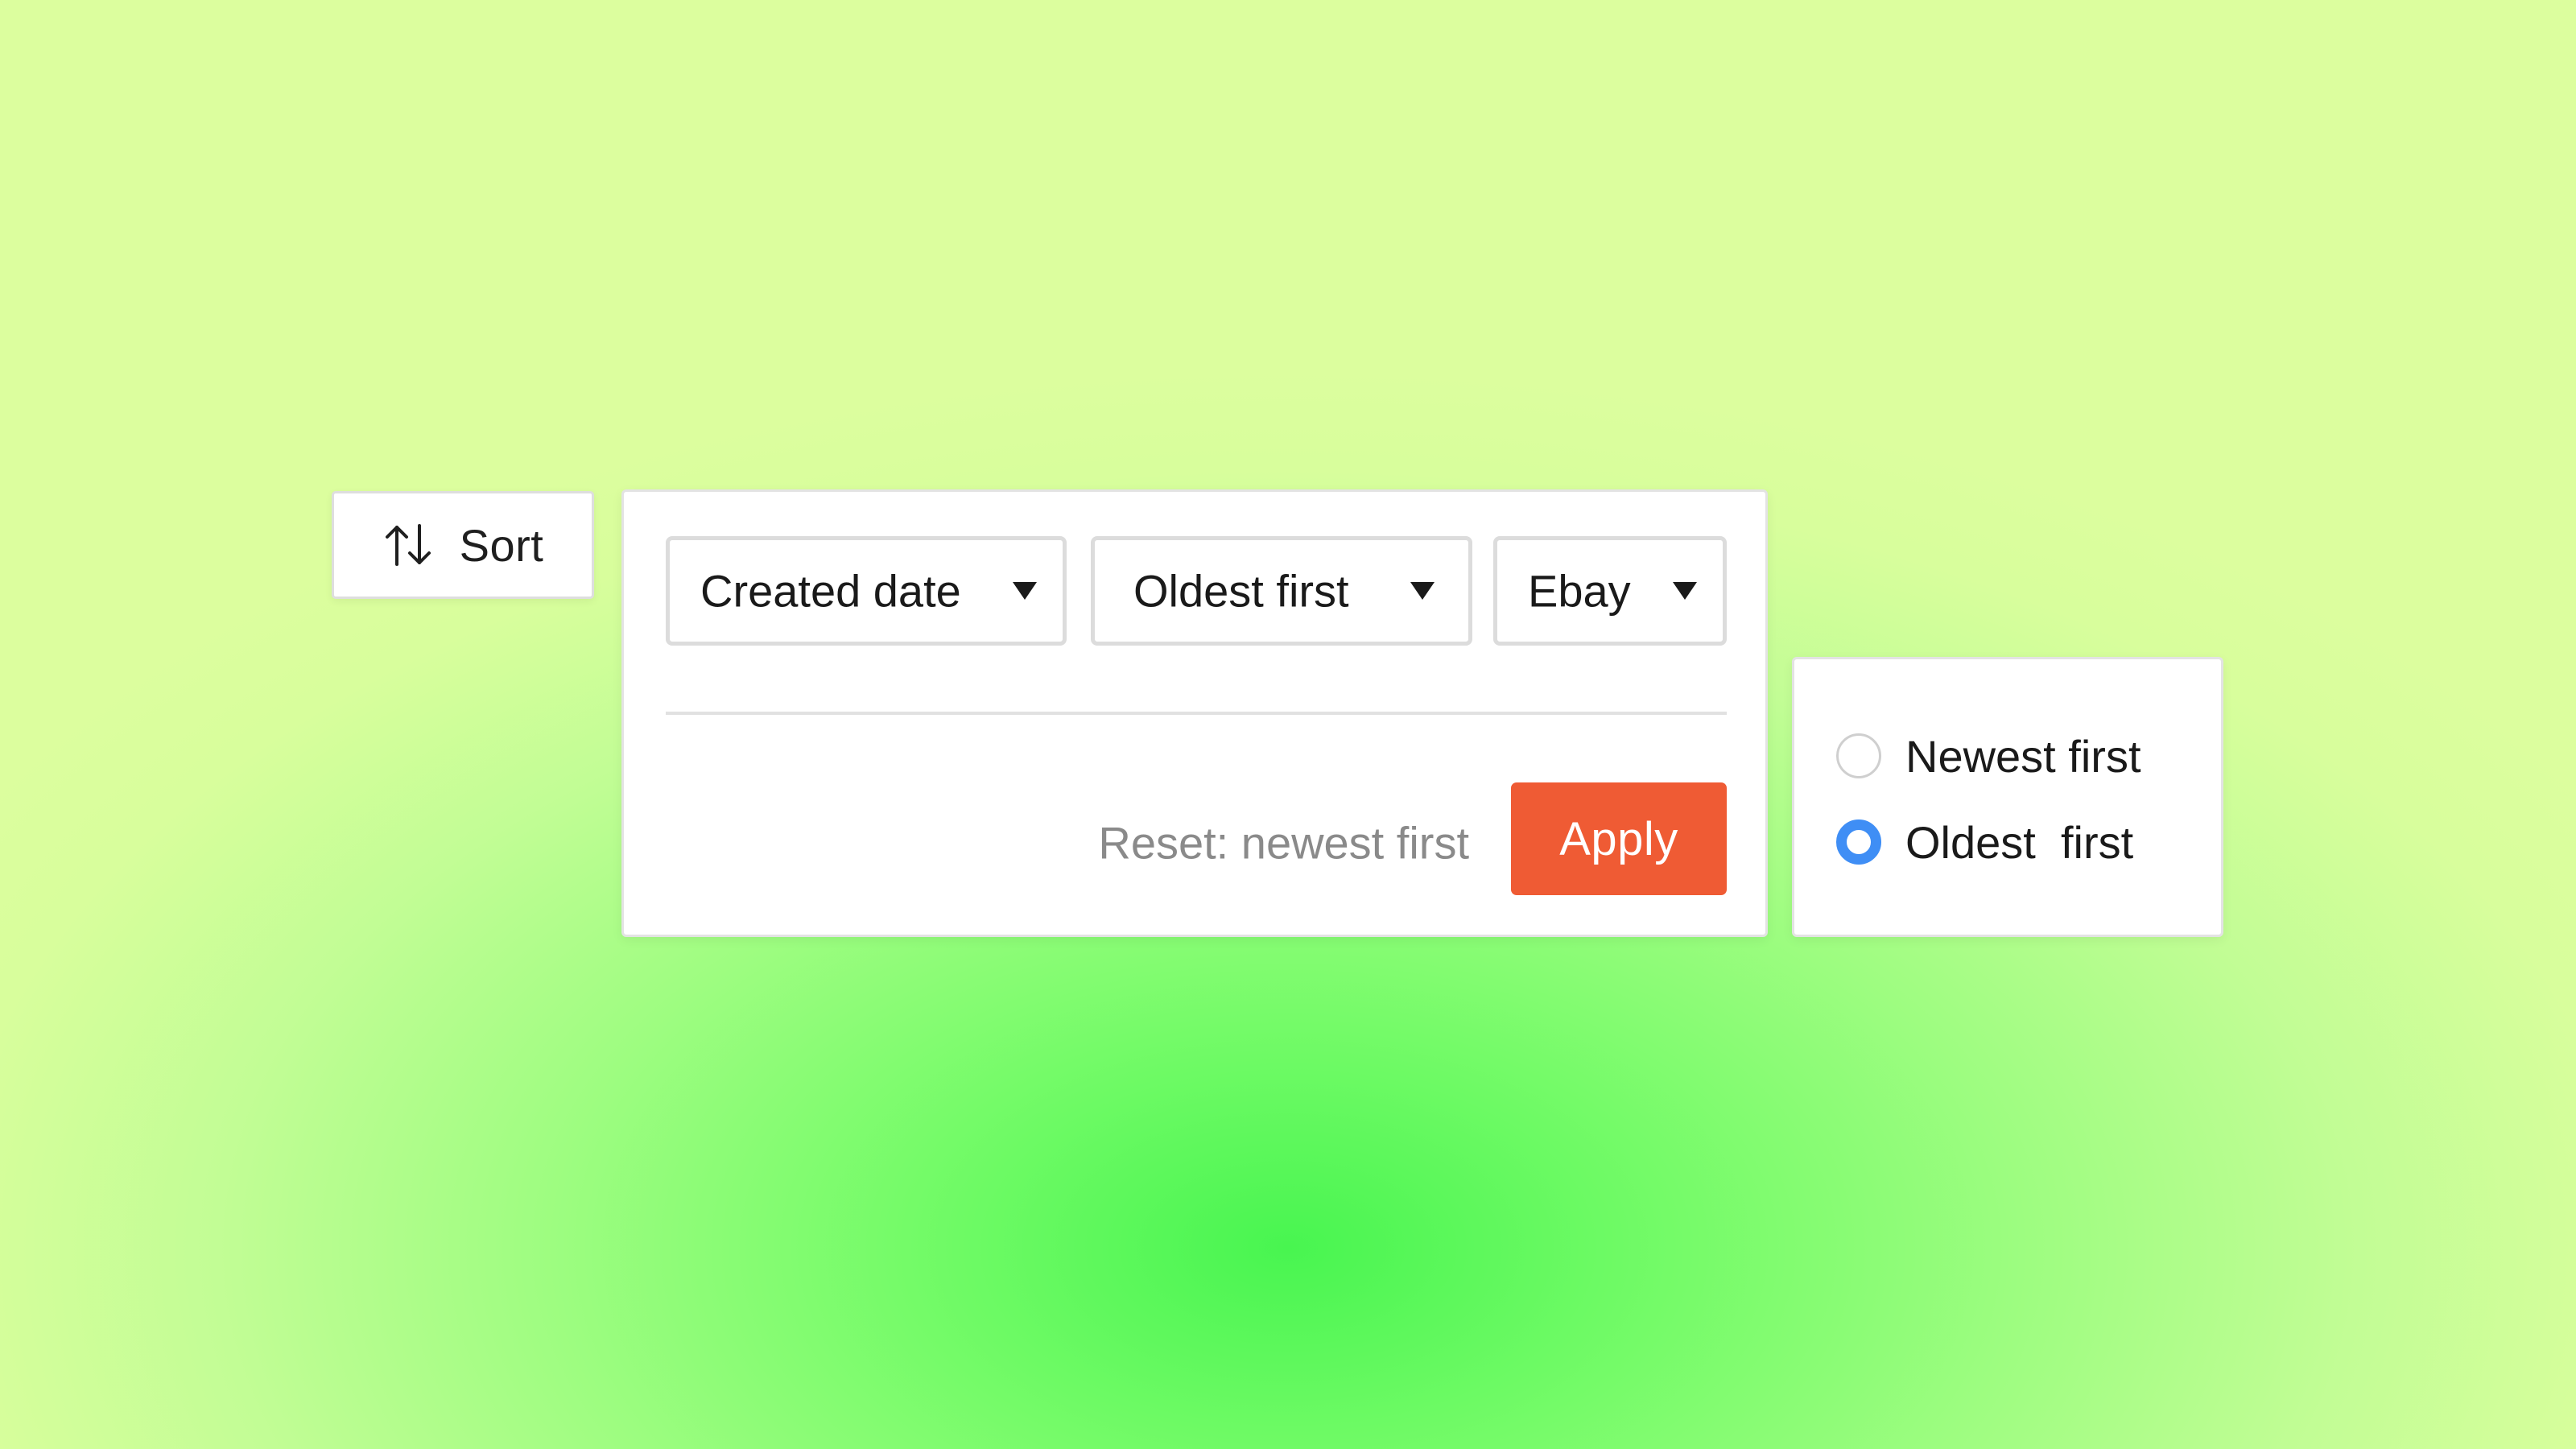 The width and height of the screenshot is (2576, 1449). Describe the element at coordinates (830, 591) in the screenshot. I see `sort-field-value: Created date` at that location.